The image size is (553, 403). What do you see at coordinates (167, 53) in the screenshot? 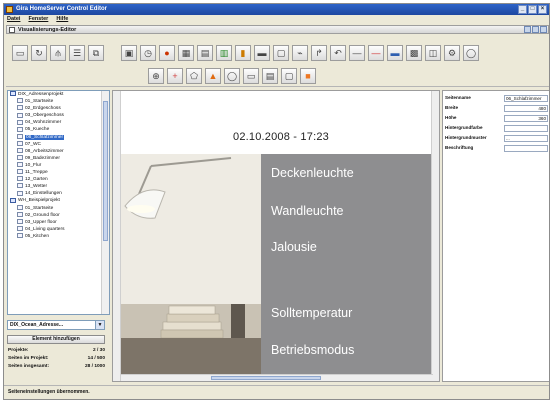
I see `circle-button: ●` at bounding box center [167, 53].